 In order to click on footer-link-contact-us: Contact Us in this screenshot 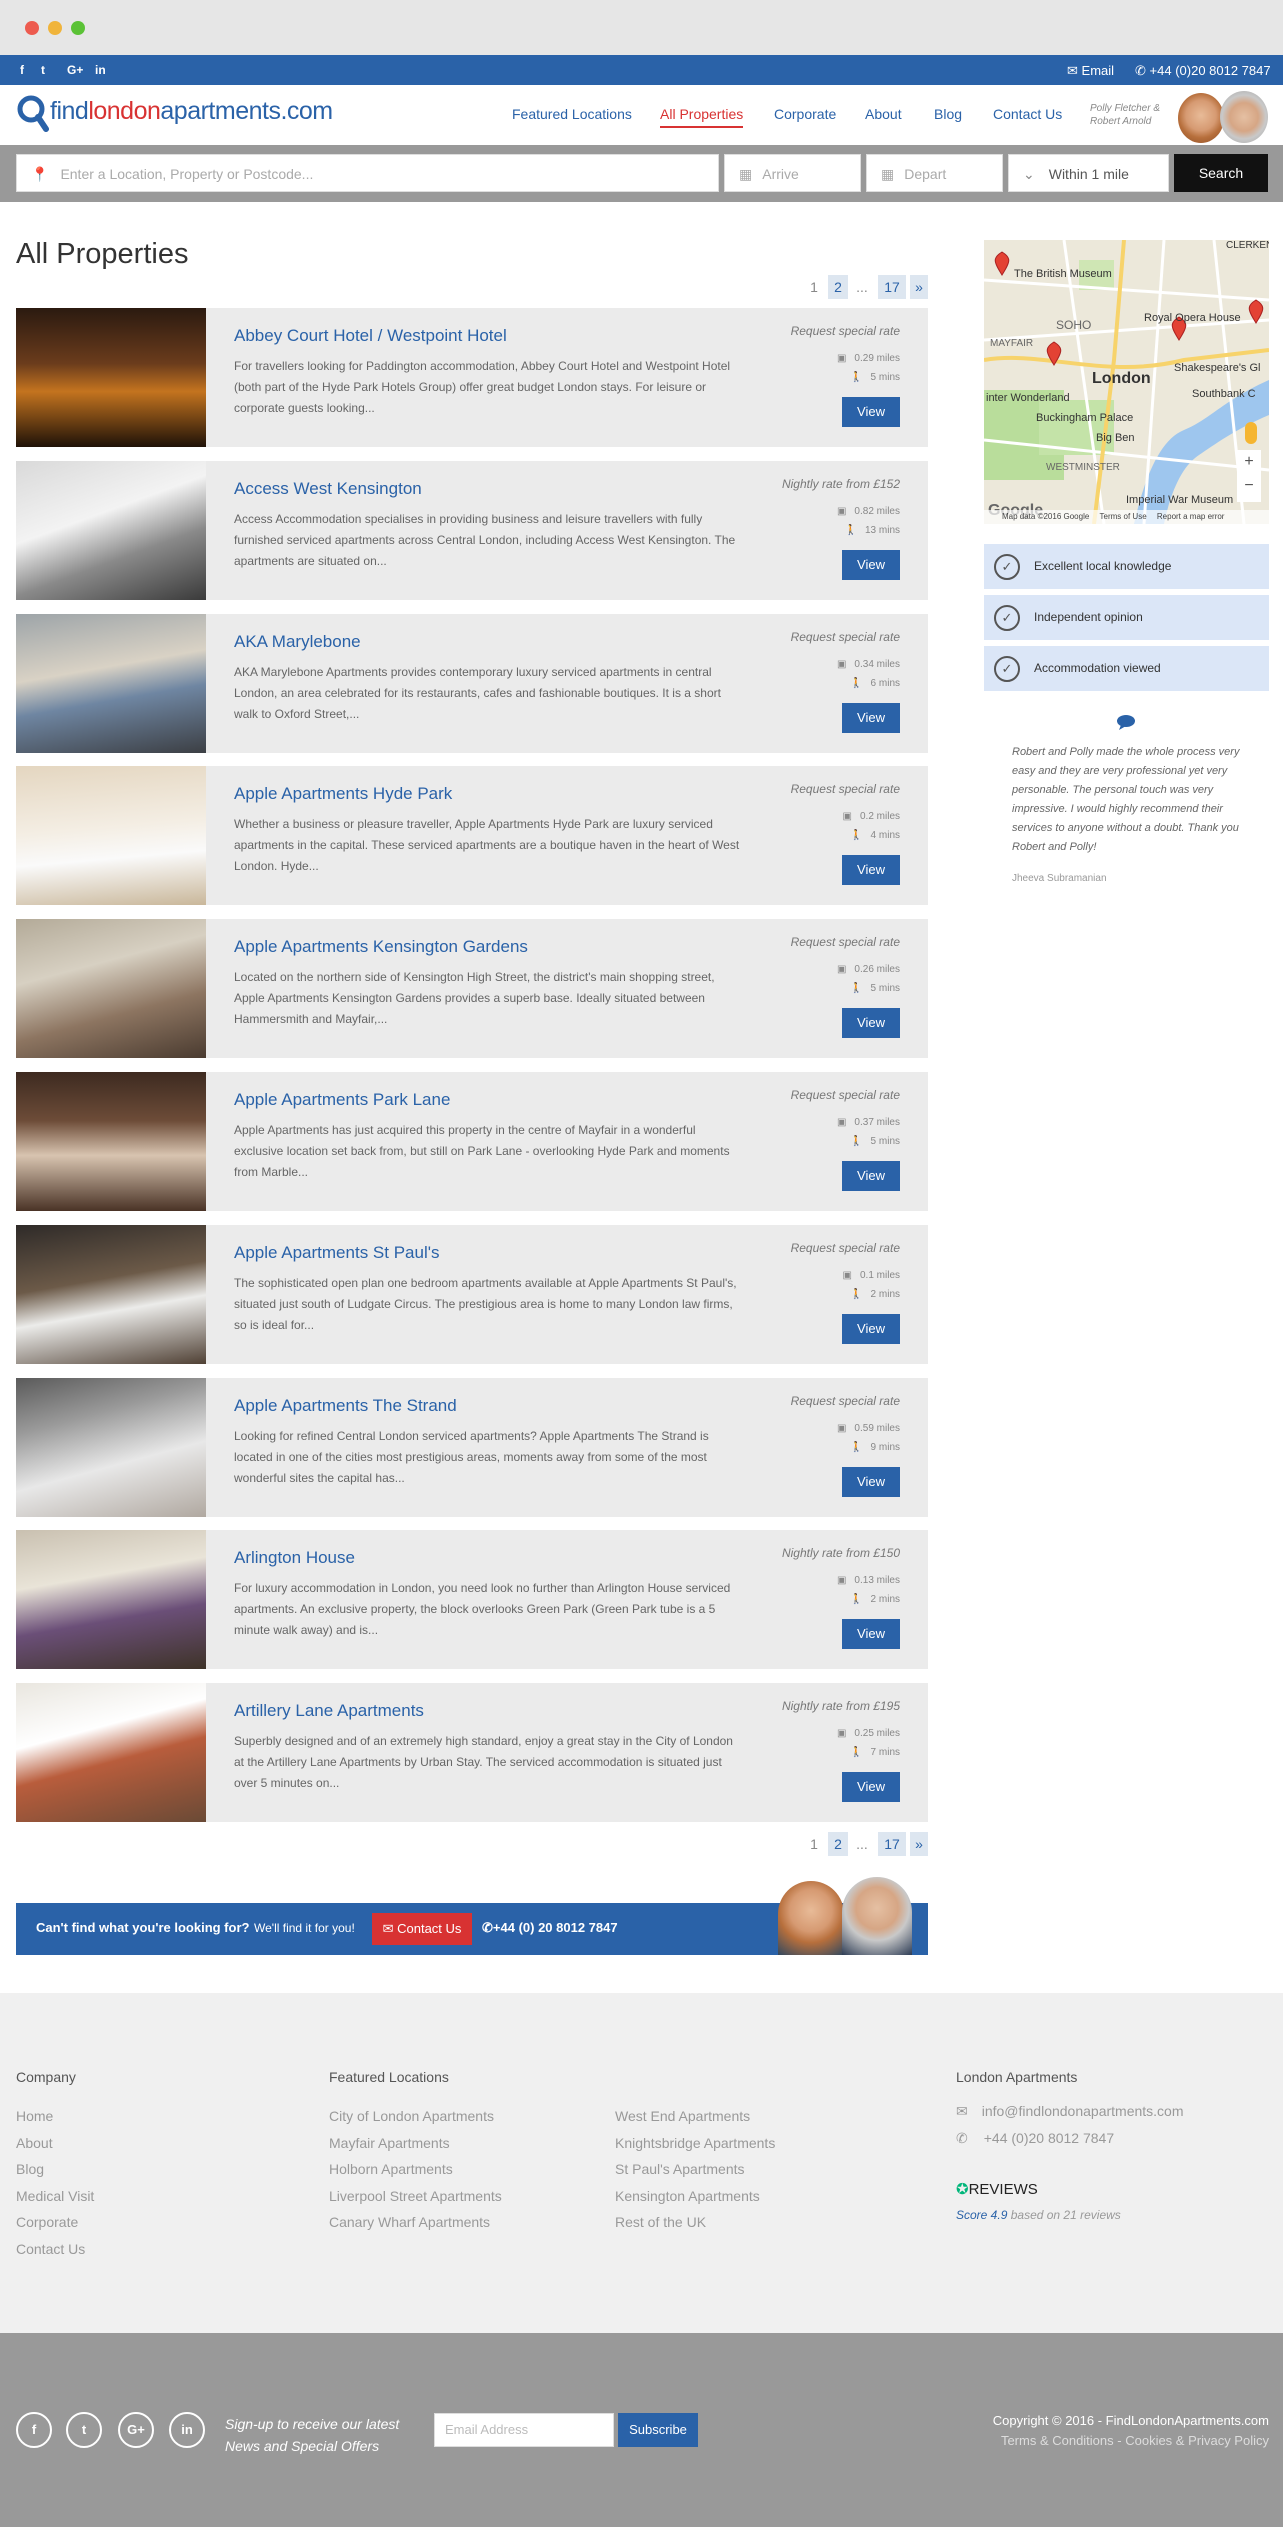, I will do `click(55, 2249)`.